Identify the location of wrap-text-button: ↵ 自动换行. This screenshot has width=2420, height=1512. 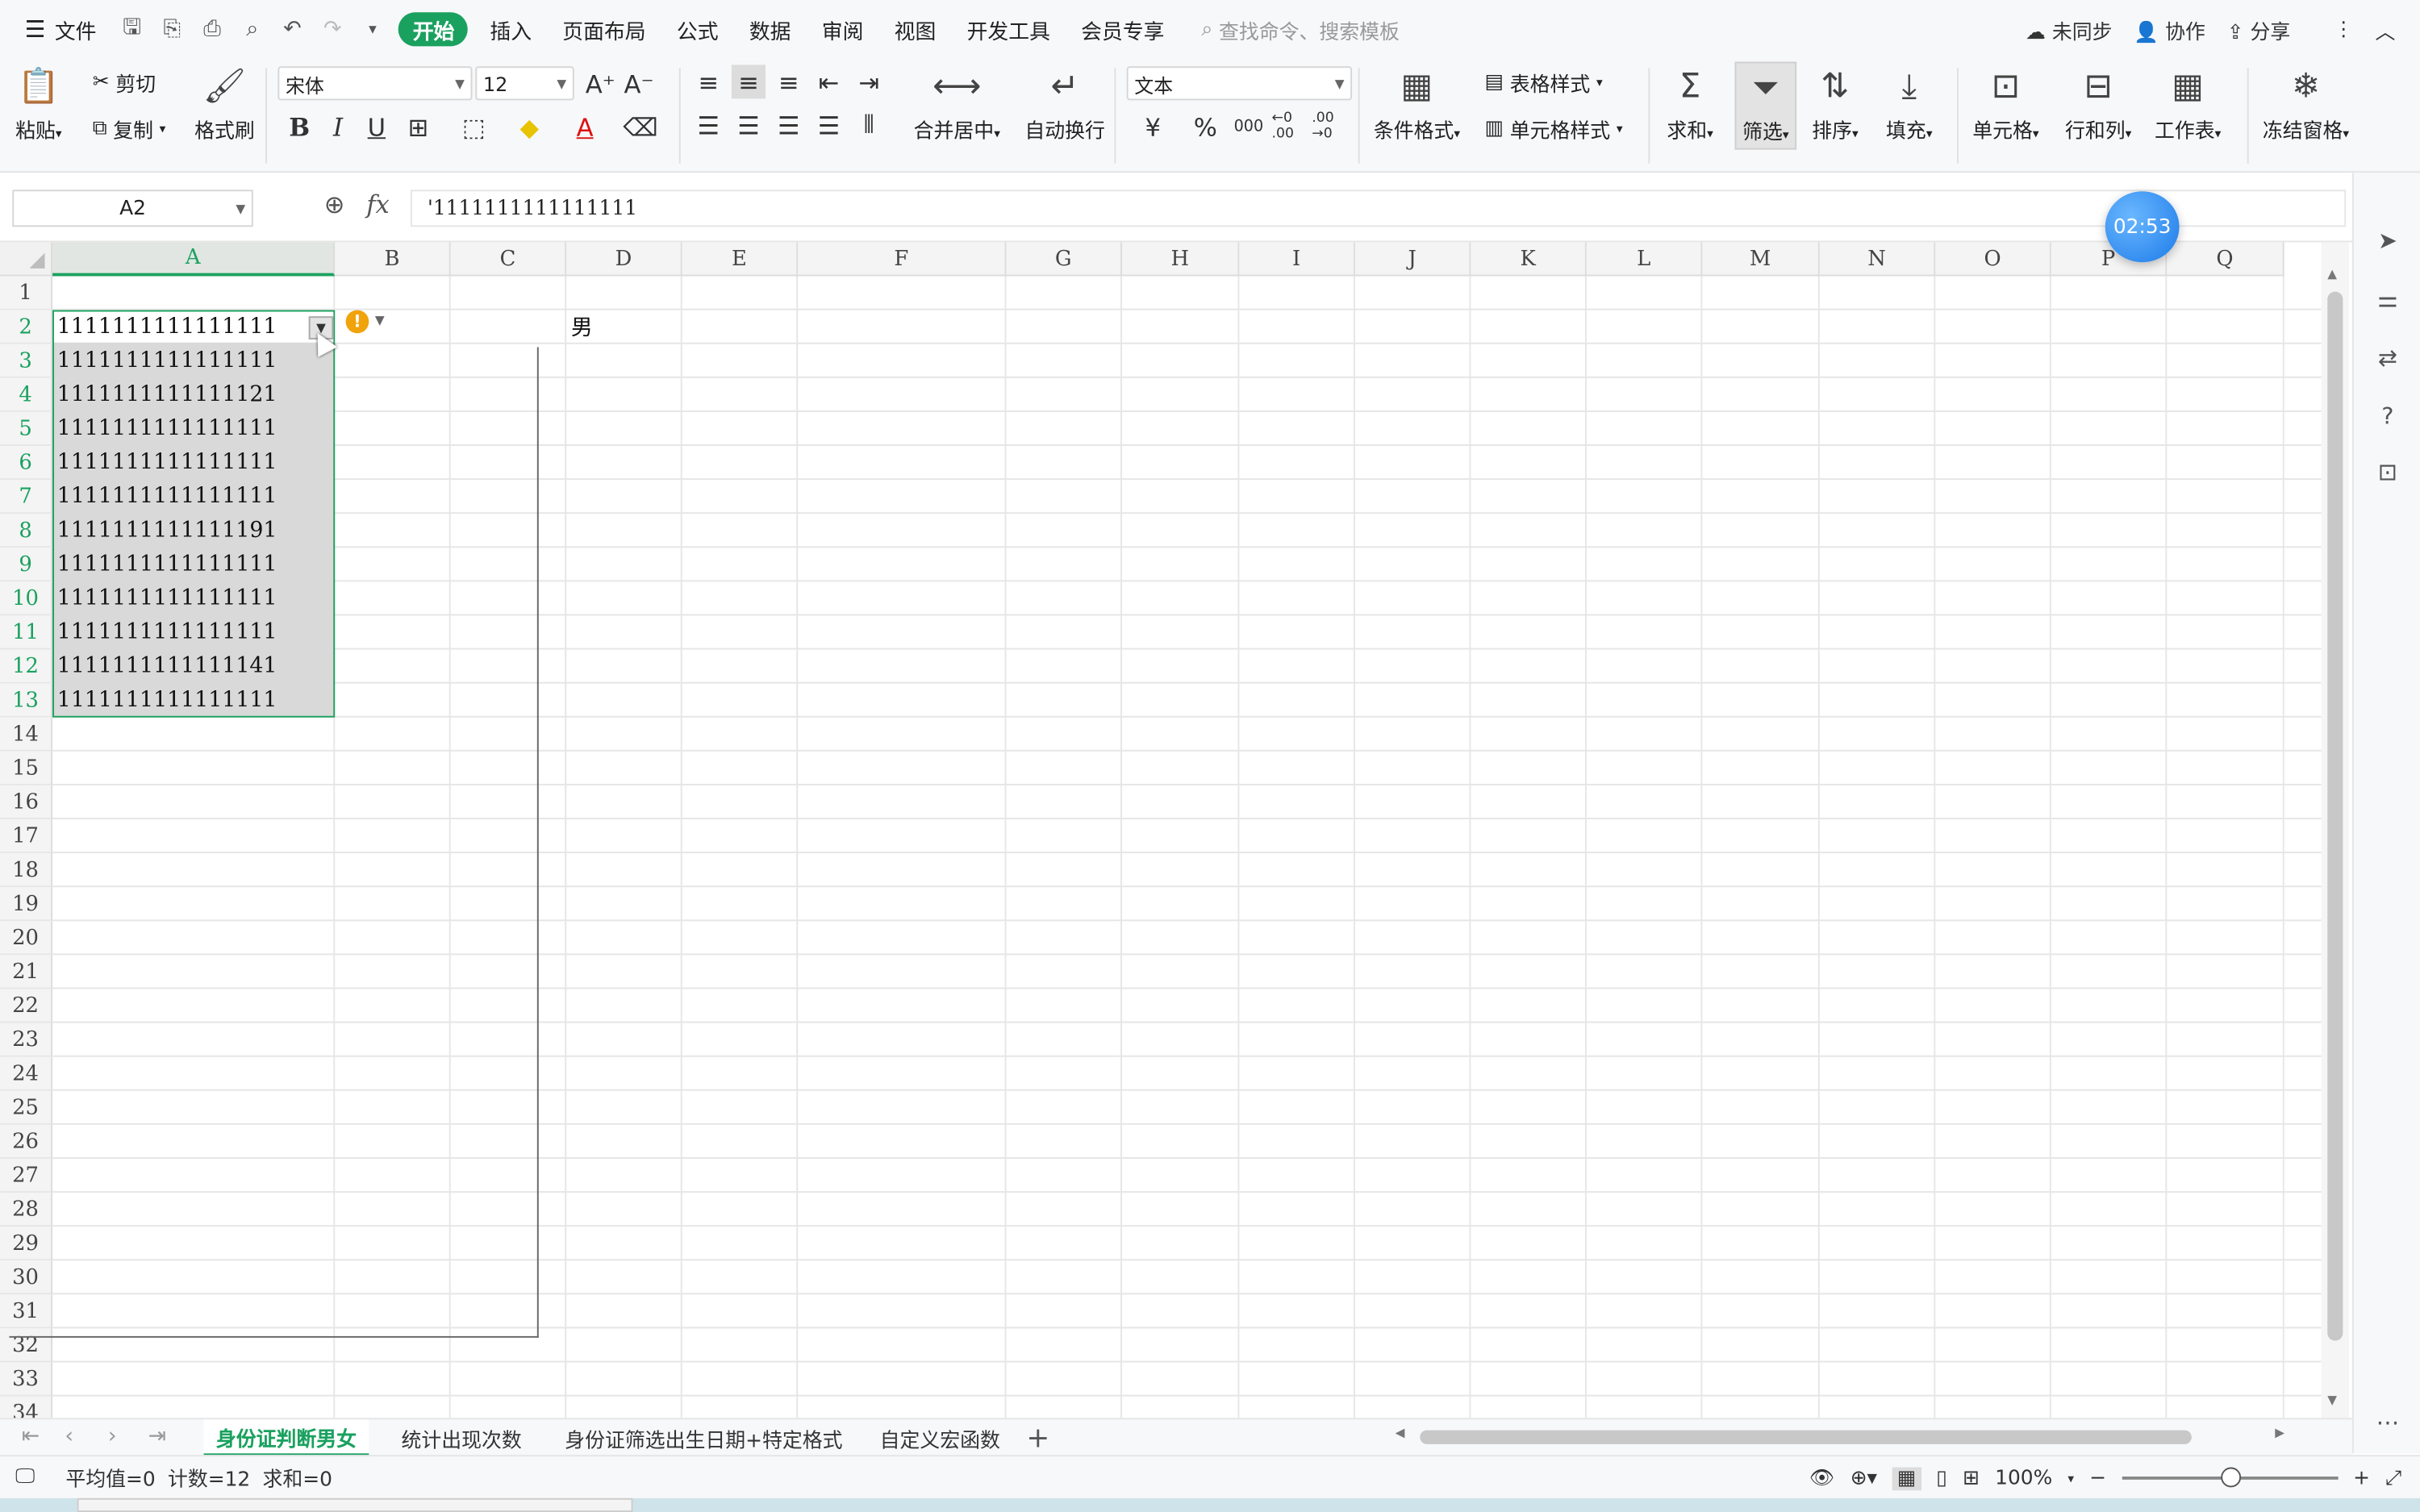
(1064, 104).